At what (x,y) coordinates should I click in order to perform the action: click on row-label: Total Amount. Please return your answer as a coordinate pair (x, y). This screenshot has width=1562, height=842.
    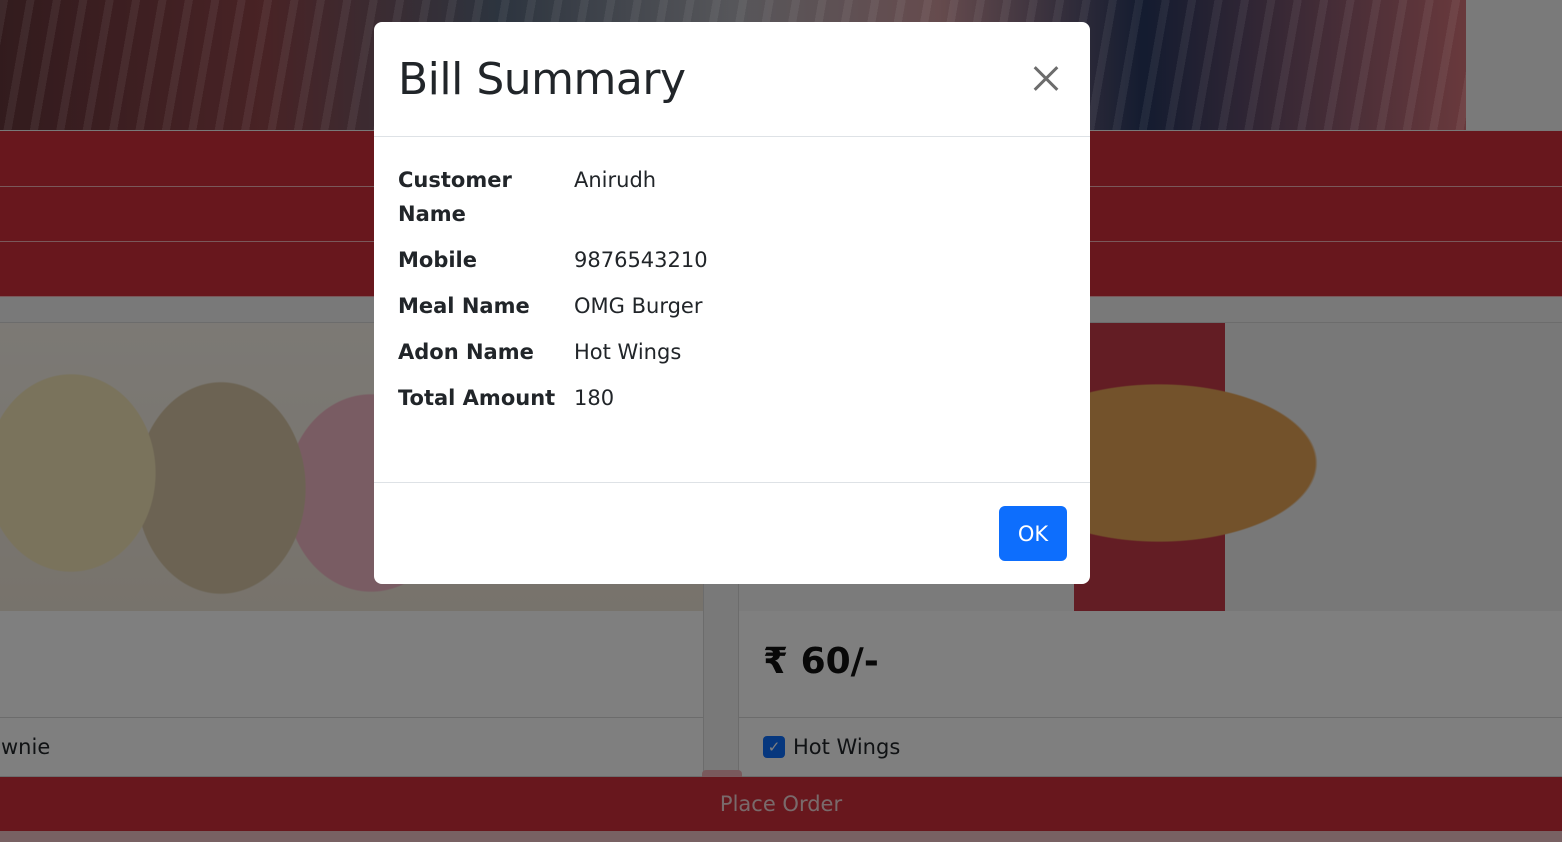
    Looking at the image, I should click on (477, 398).